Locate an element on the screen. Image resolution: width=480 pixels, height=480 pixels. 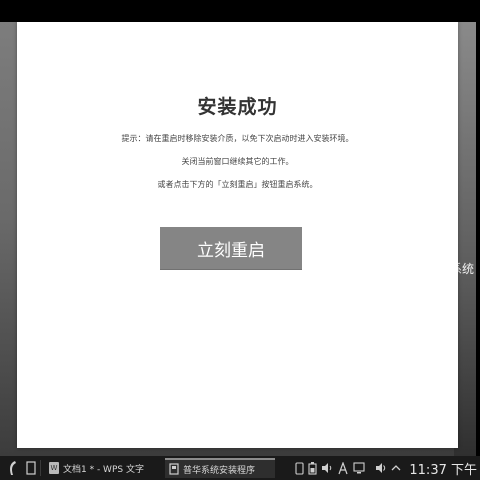
system-tray: 11:37 下午 is located at coordinates (387, 468).